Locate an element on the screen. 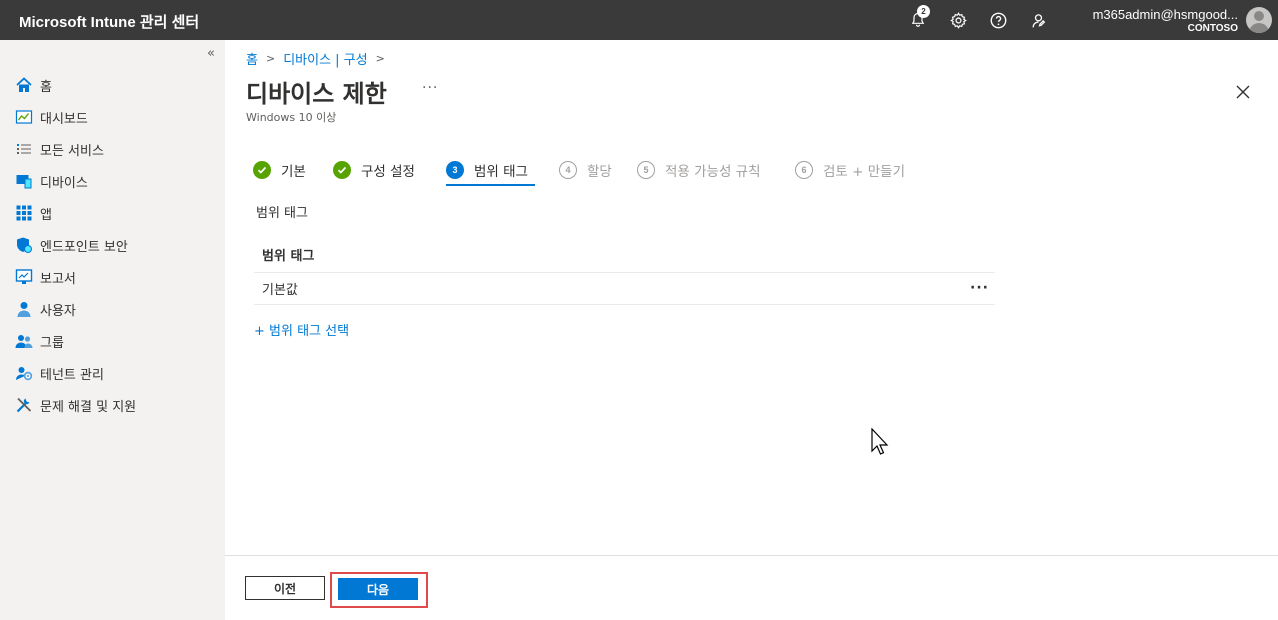  list-icon is located at coordinates (24, 149).